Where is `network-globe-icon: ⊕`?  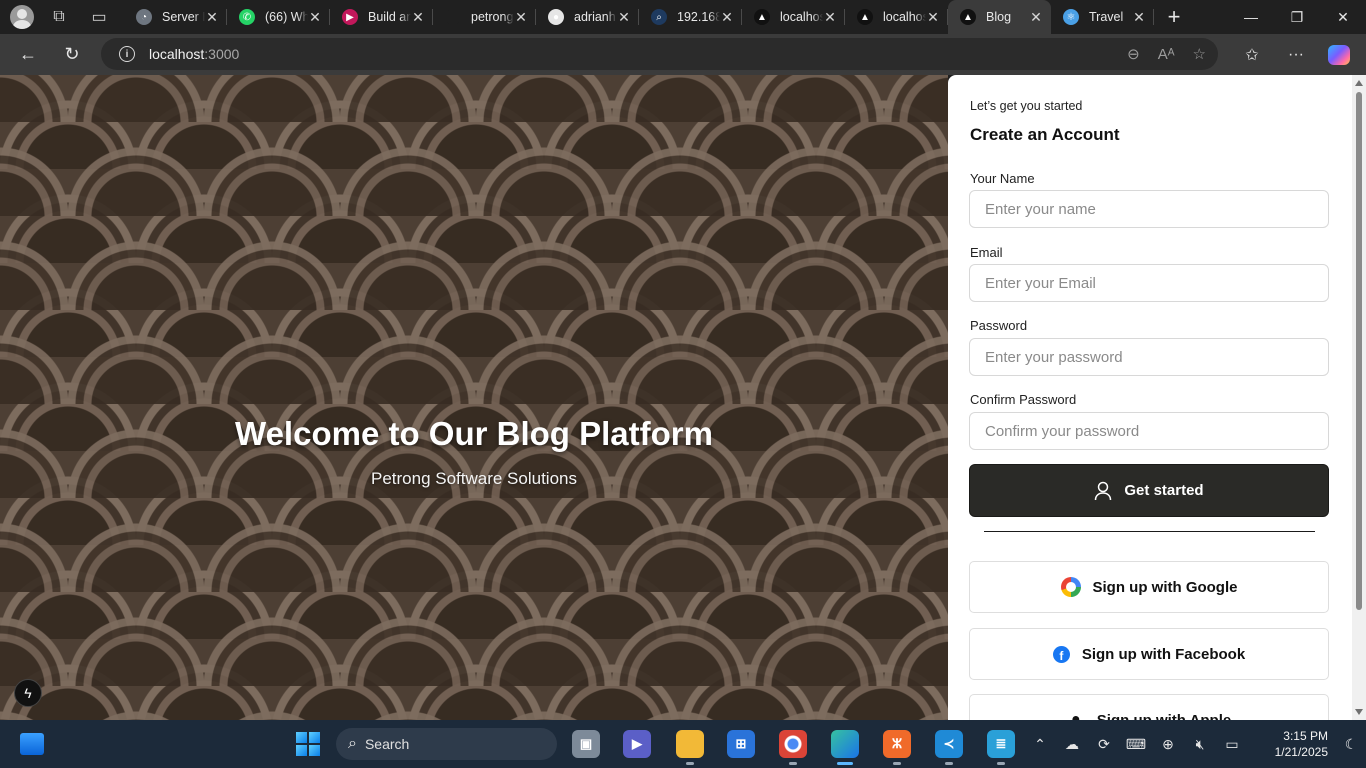 network-globe-icon: ⊕ is located at coordinates (1168, 744).